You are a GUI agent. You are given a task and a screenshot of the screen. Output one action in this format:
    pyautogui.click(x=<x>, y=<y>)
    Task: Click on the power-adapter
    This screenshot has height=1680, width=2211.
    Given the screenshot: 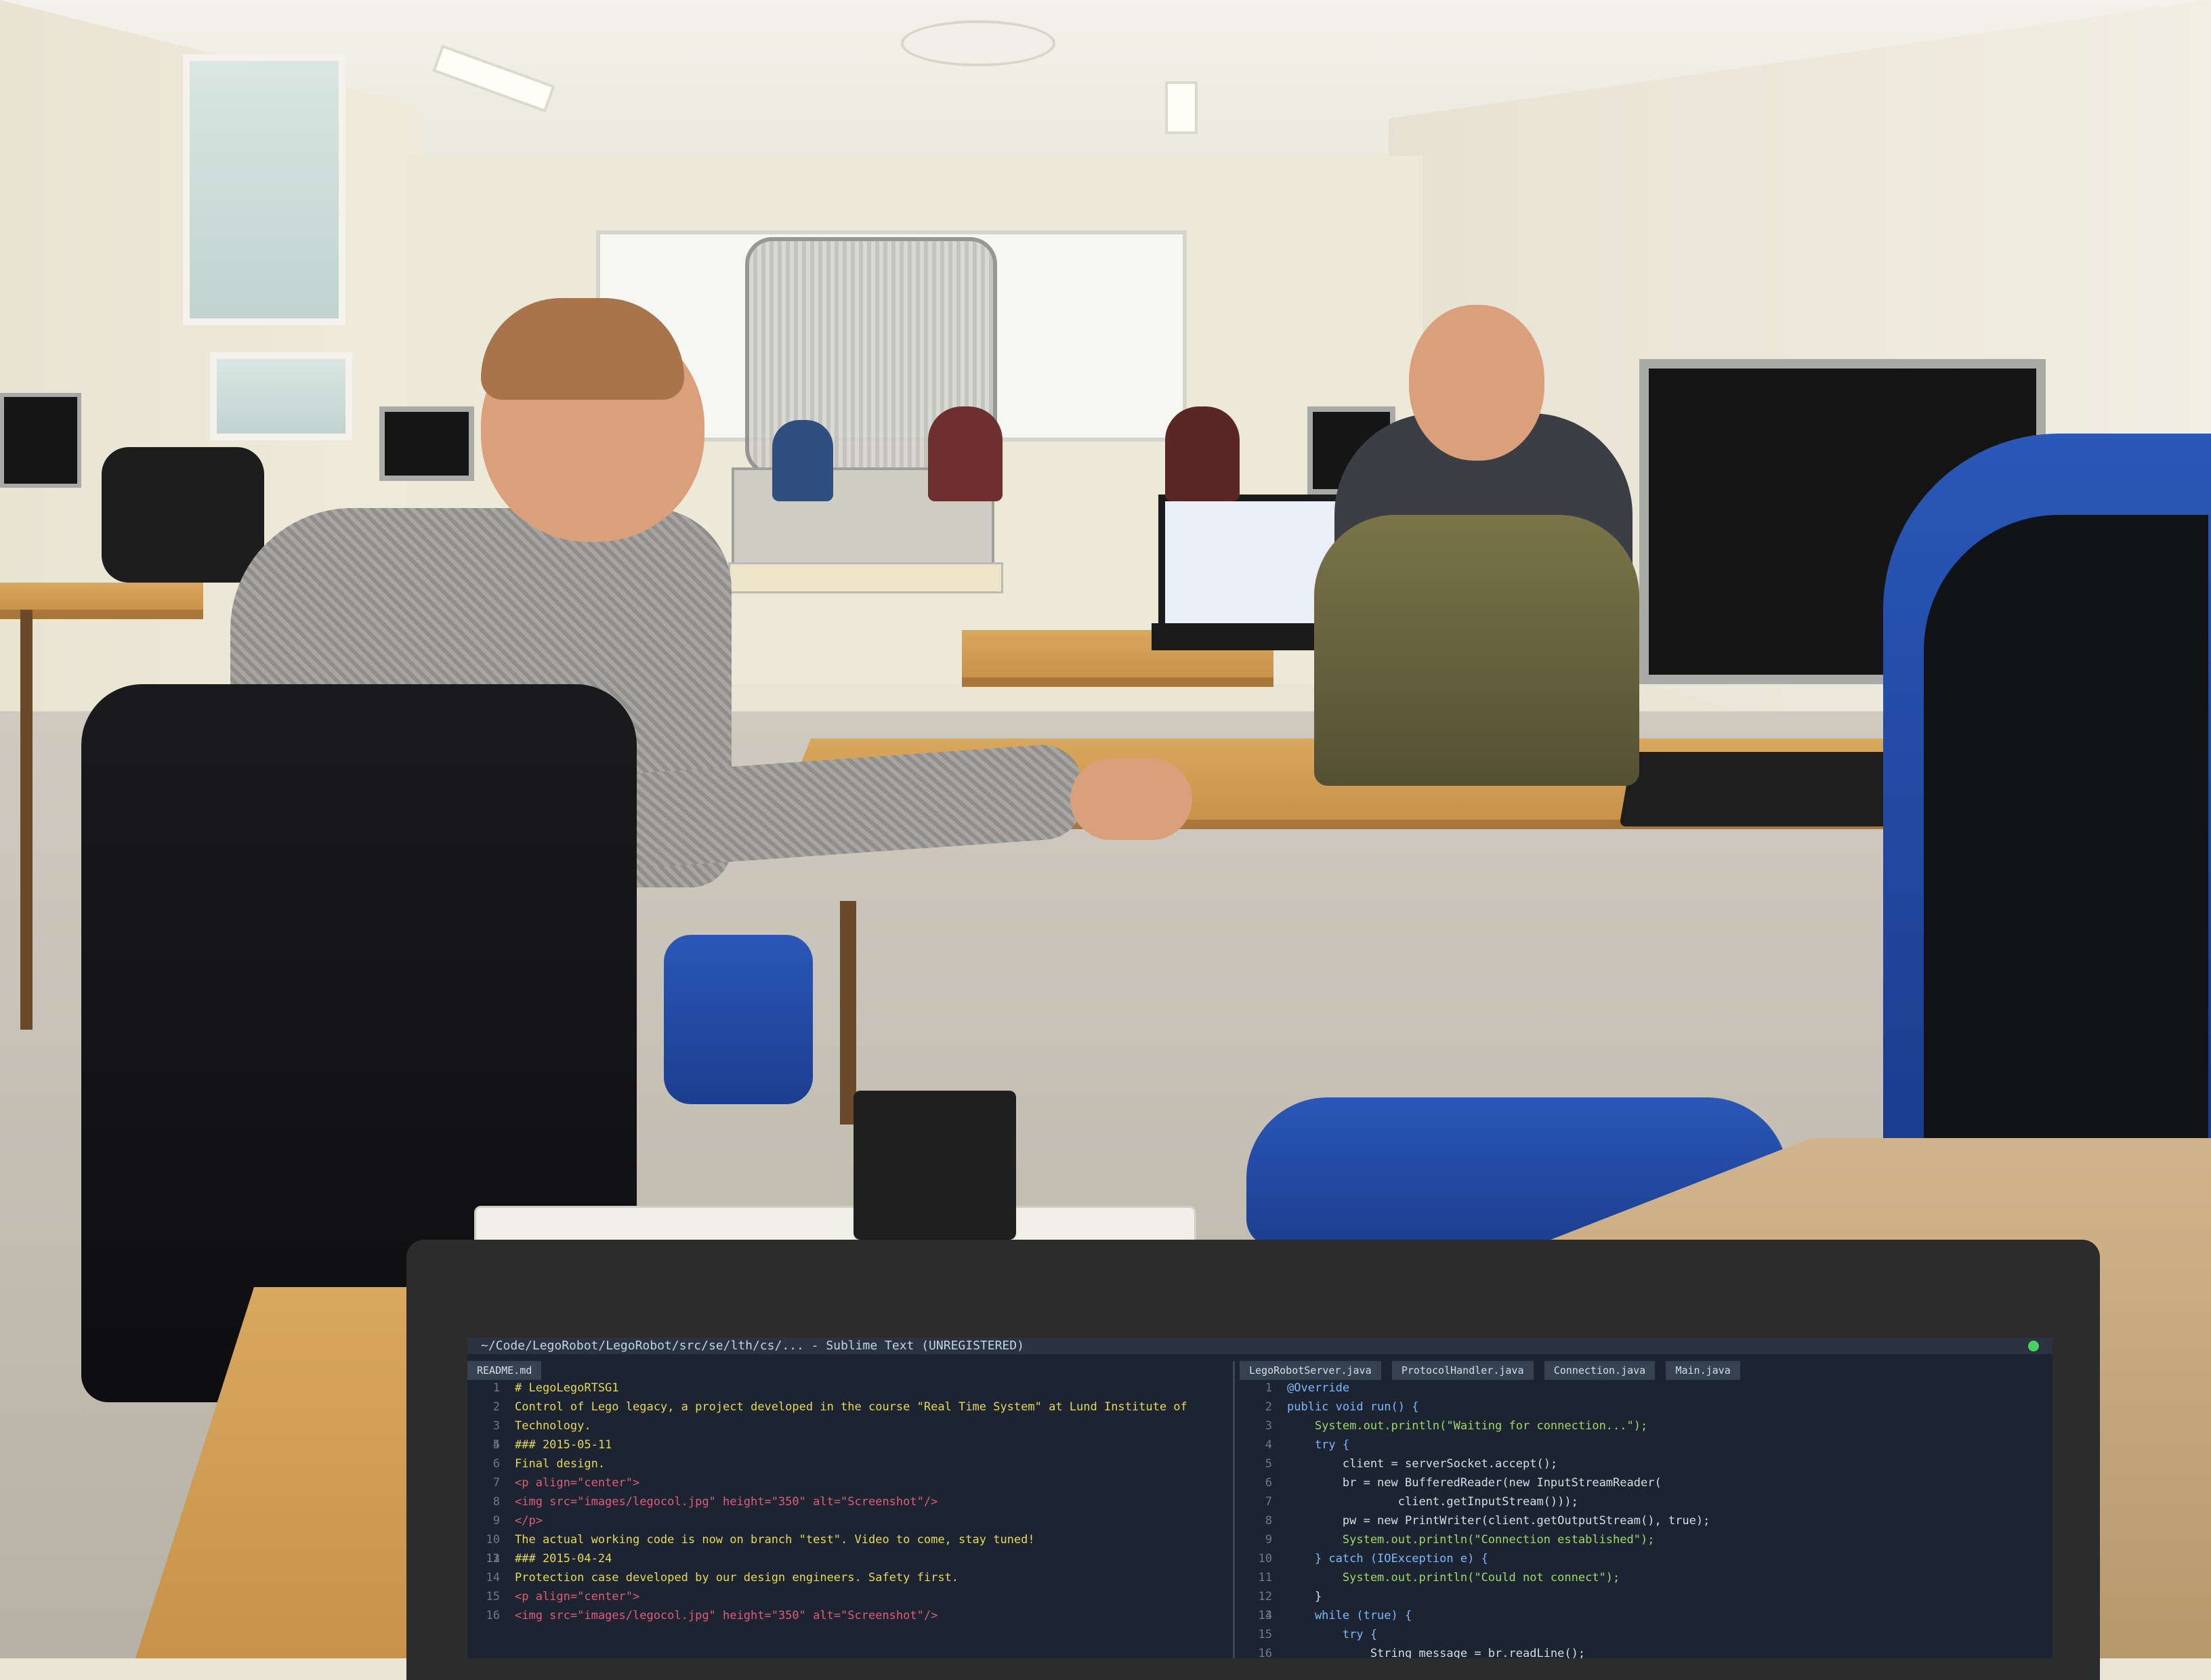 What is the action you would take?
    pyautogui.click(x=935, y=1165)
    